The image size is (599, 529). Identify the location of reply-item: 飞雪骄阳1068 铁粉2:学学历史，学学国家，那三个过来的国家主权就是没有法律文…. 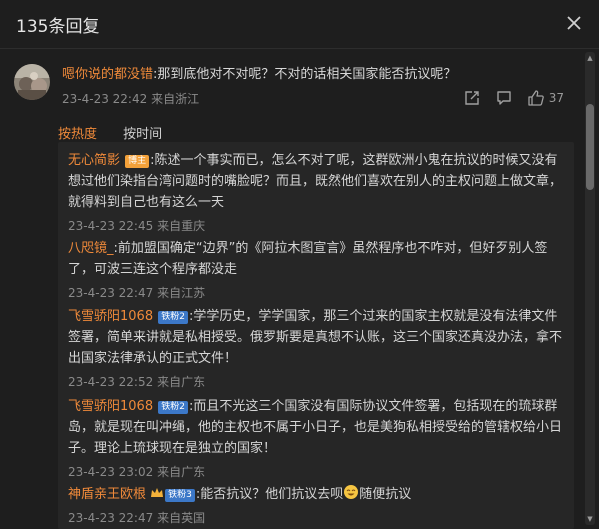
(318, 348).